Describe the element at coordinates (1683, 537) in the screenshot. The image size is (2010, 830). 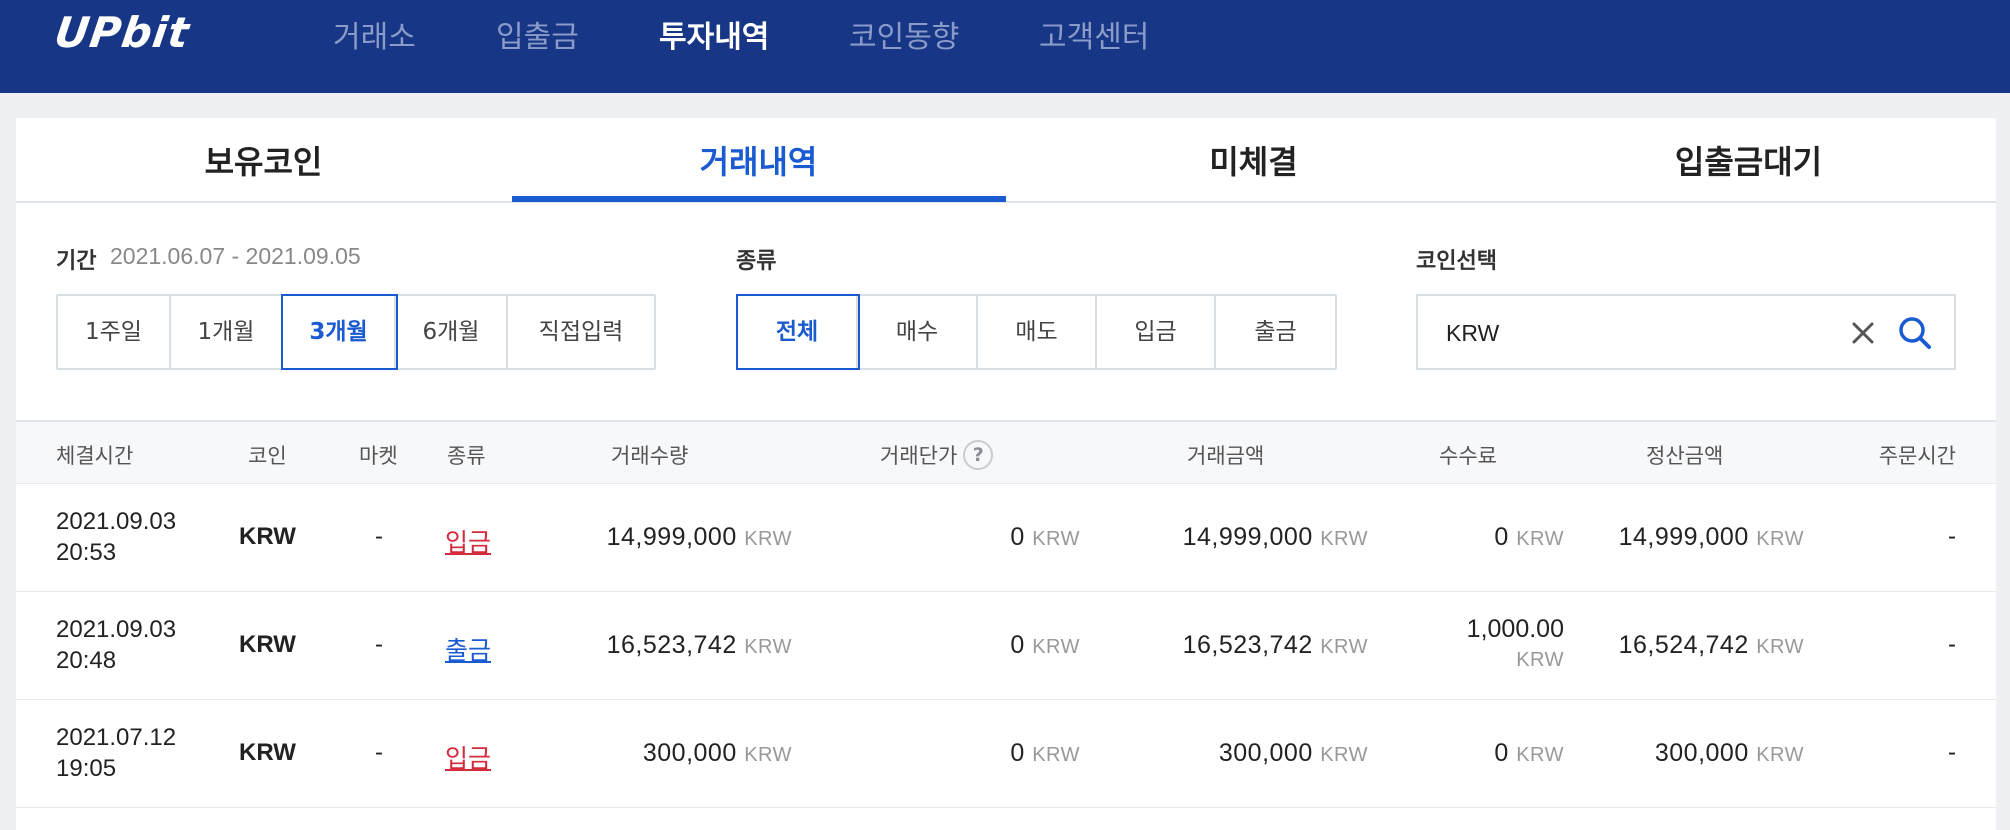
I see `settlement-value: 14,999,000` at that location.